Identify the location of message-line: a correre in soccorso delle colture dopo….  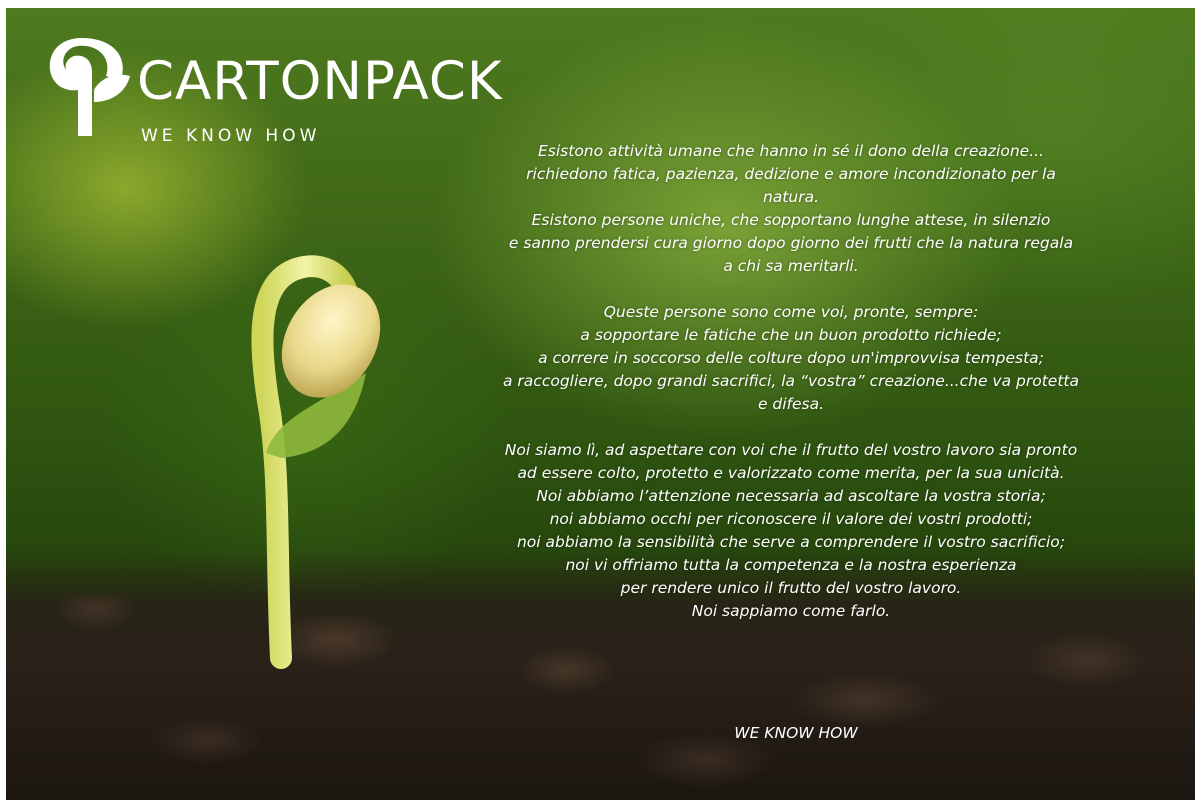
(791, 358).